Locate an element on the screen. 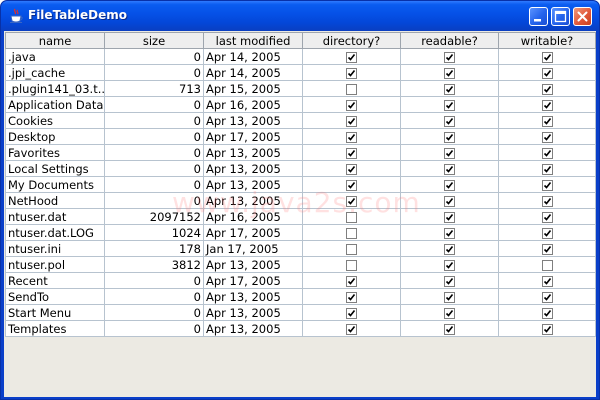 The image size is (600, 400). table-row: NetHood 0 Apr 13, 2005 is located at coordinates (300, 200).